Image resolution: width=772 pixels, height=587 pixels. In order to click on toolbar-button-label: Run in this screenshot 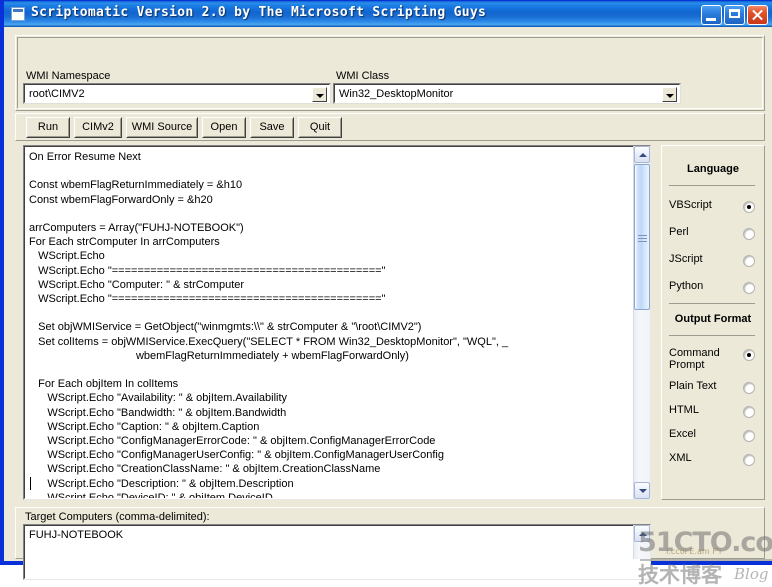, I will do `click(48, 127)`.